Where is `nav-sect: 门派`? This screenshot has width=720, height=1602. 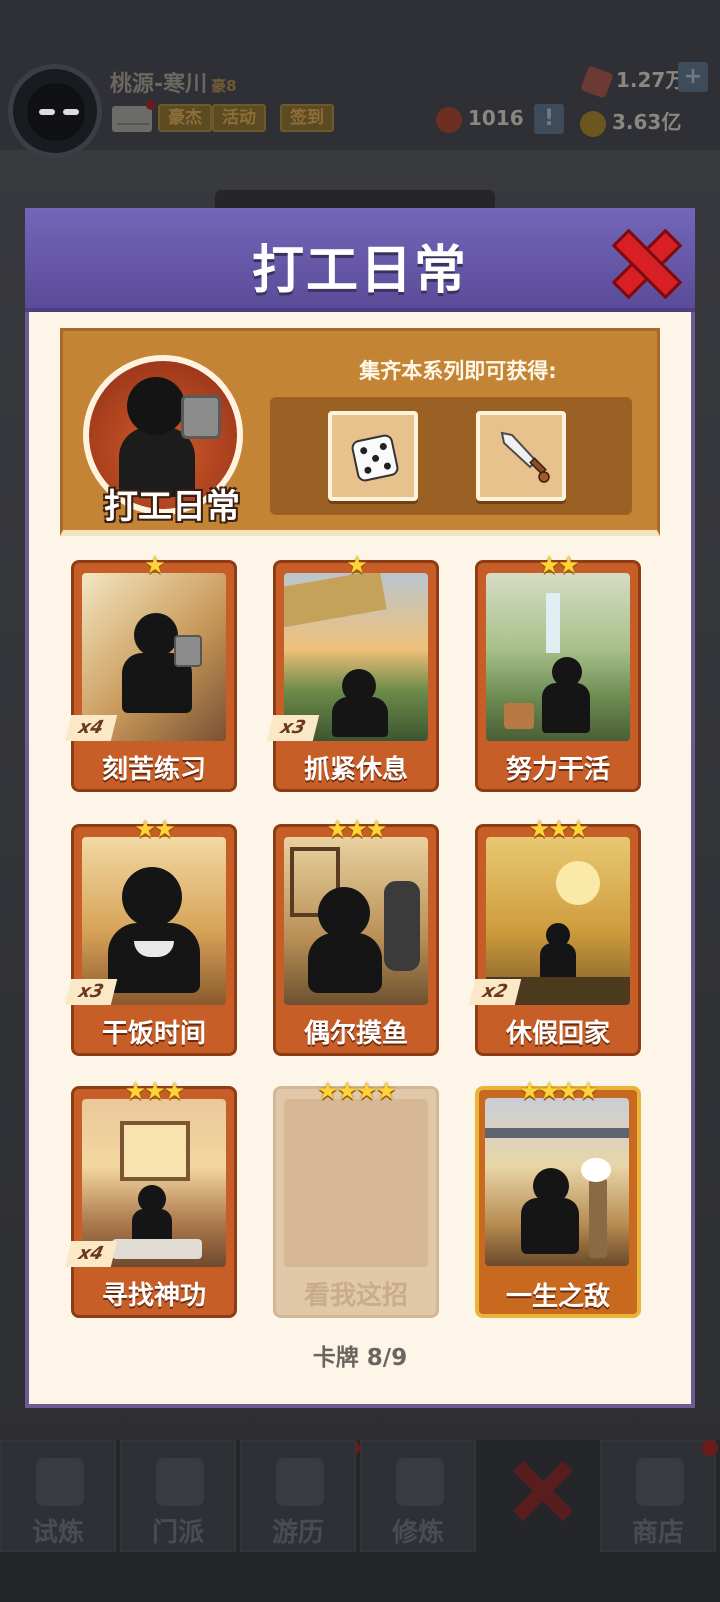
nav-sect: 门派 is located at coordinates (178, 1496).